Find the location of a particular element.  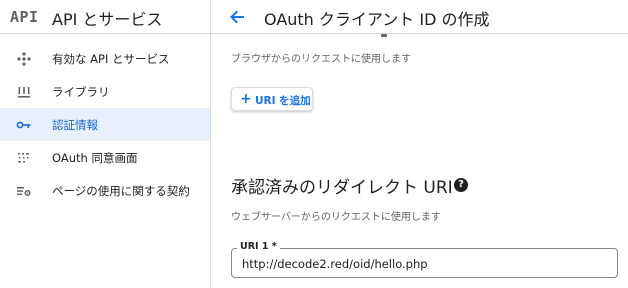

redirect-uri-input-value: http://decode2.red/oid/hello.php is located at coordinates (335, 264).